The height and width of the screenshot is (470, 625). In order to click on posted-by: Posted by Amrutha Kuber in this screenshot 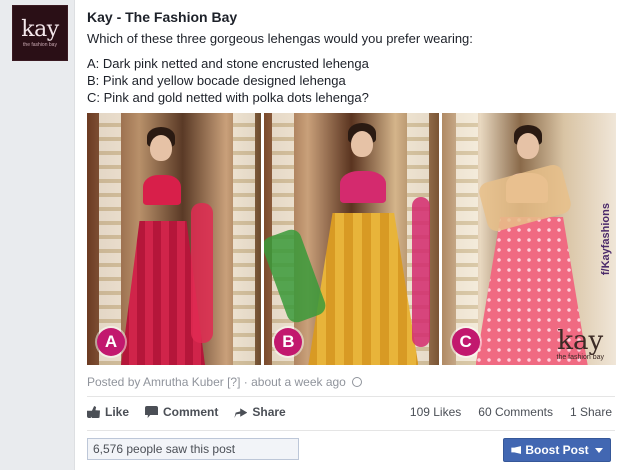, I will do `click(155, 382)`.